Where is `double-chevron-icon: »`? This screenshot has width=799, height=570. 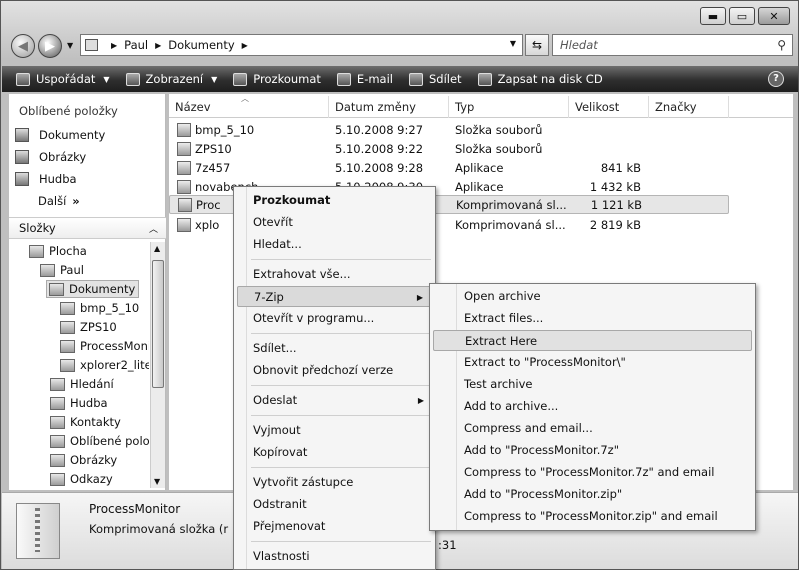 double-chevron-icon: » is located at coordinates (76, 201).